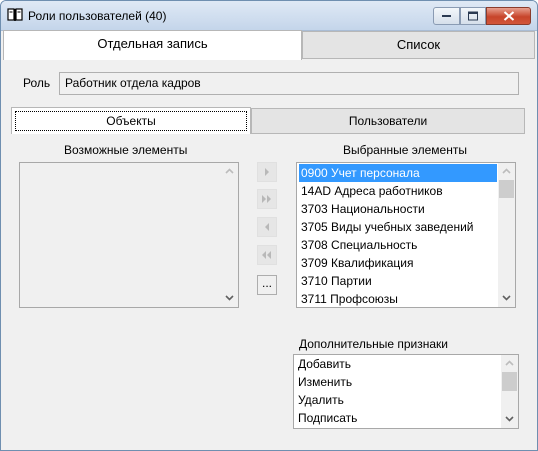 This screenshot has height=451, width=538. I want to click on remove-one-button, so click(267, 227).